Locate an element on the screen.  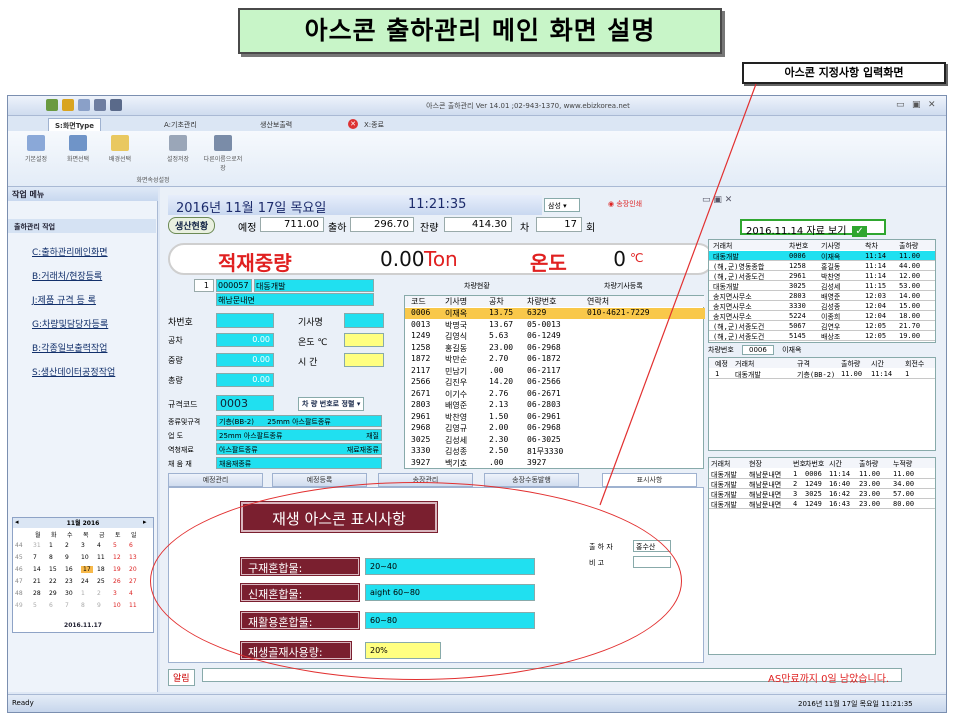
table-row: 2803 배영준 2.13 06-2803 is located at coordinates (555, 405).